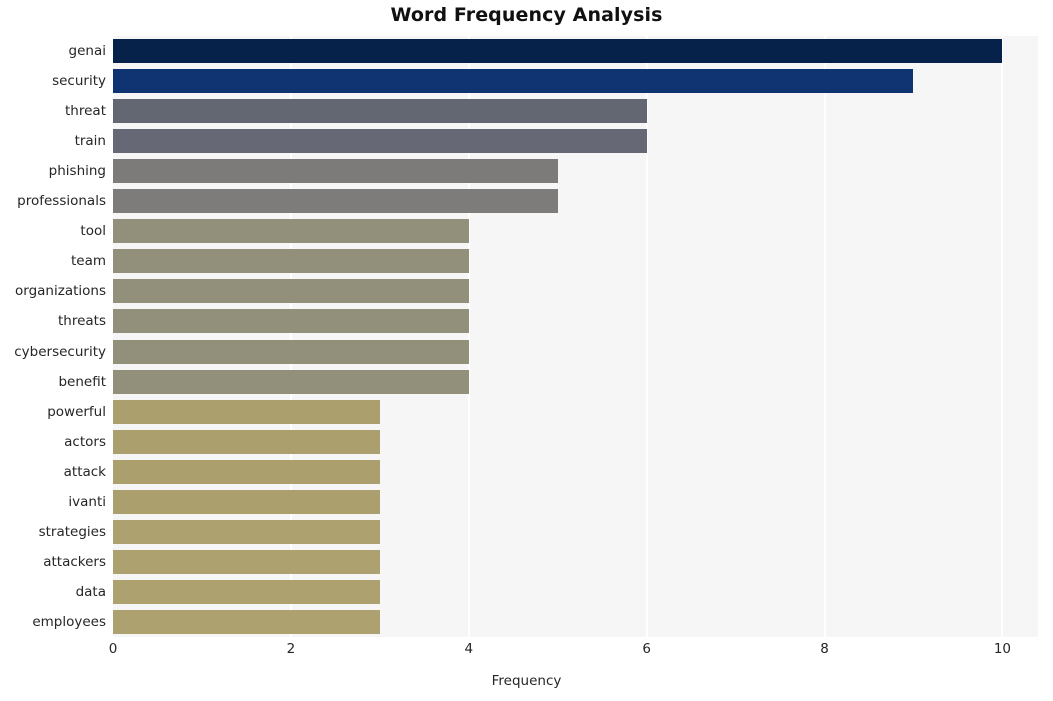 The image size is (1053, 701). What do you see at coordinates (60, 351) in the screenshot?
I see `y-tick-label: cybersecurity` at bounding box center [60, 351].